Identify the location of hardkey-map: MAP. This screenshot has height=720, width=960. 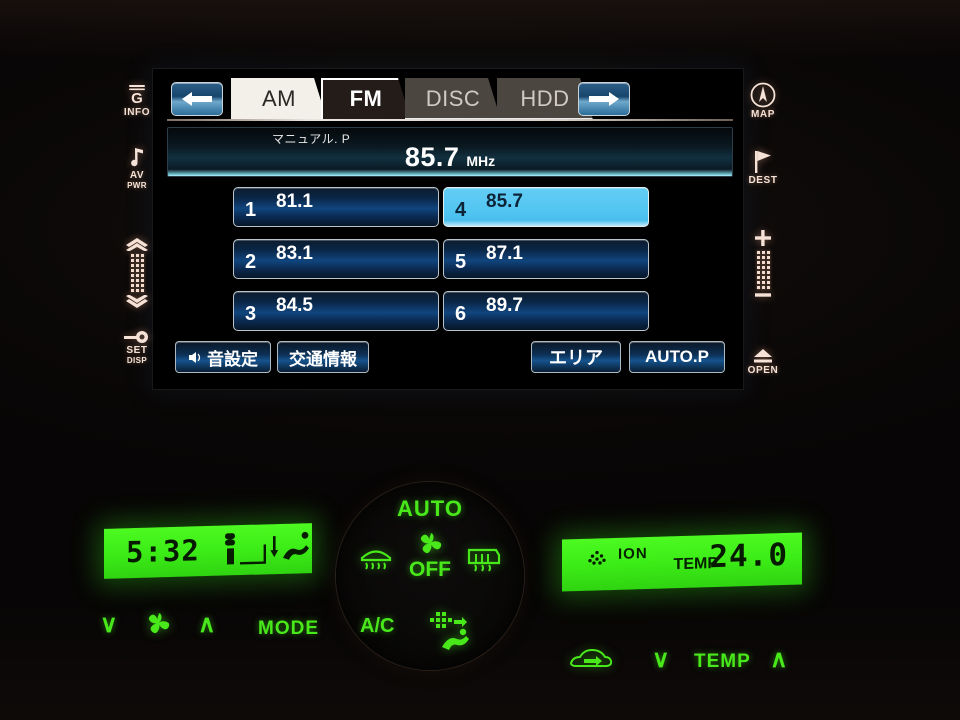
(763, 101).